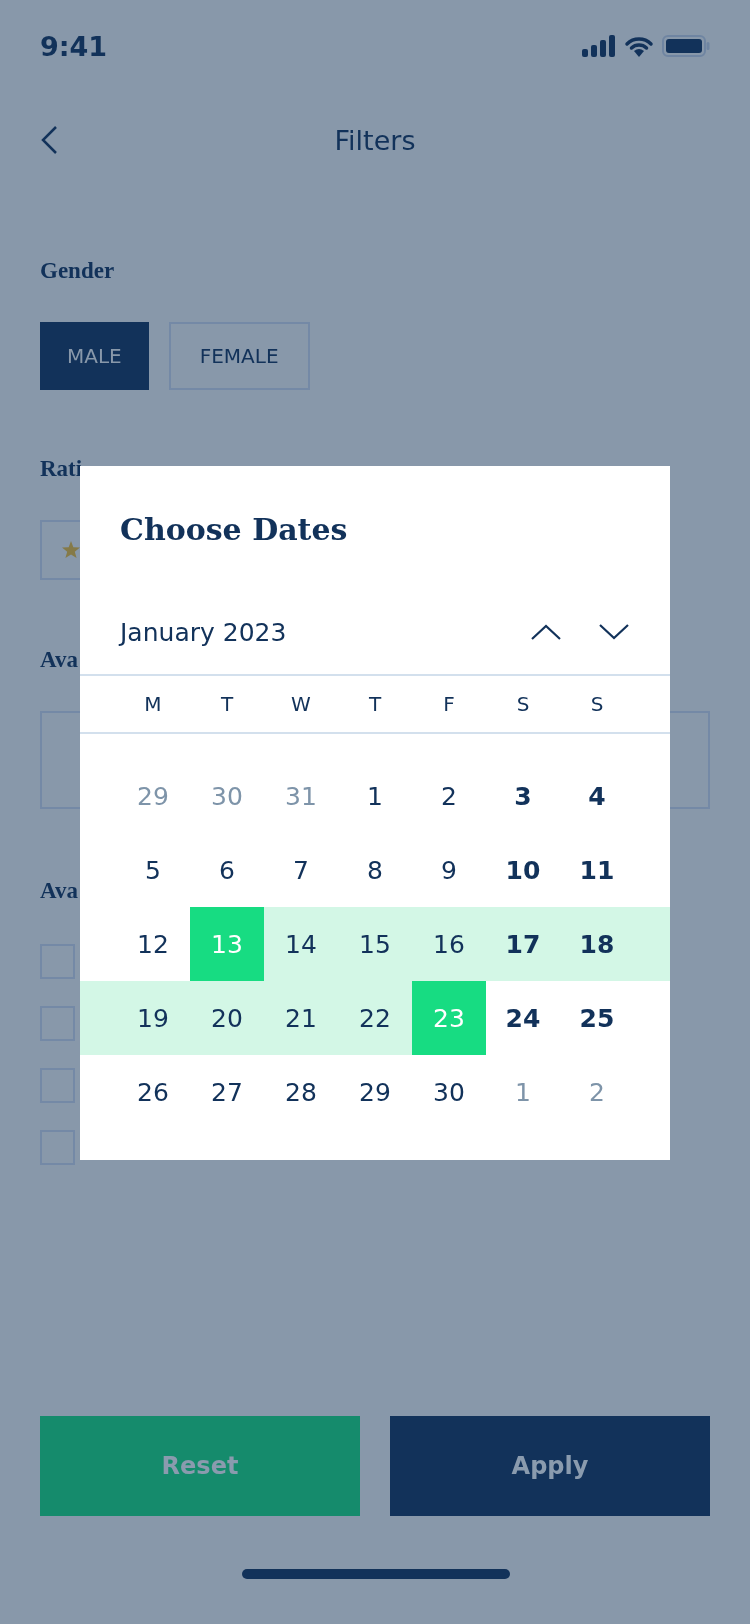 Image resolution: width=750 pixels, height=1624 pixels. Describe the element at coordinates (523, 944) in the screenshot. I see `calendar-day: 17` at that location.